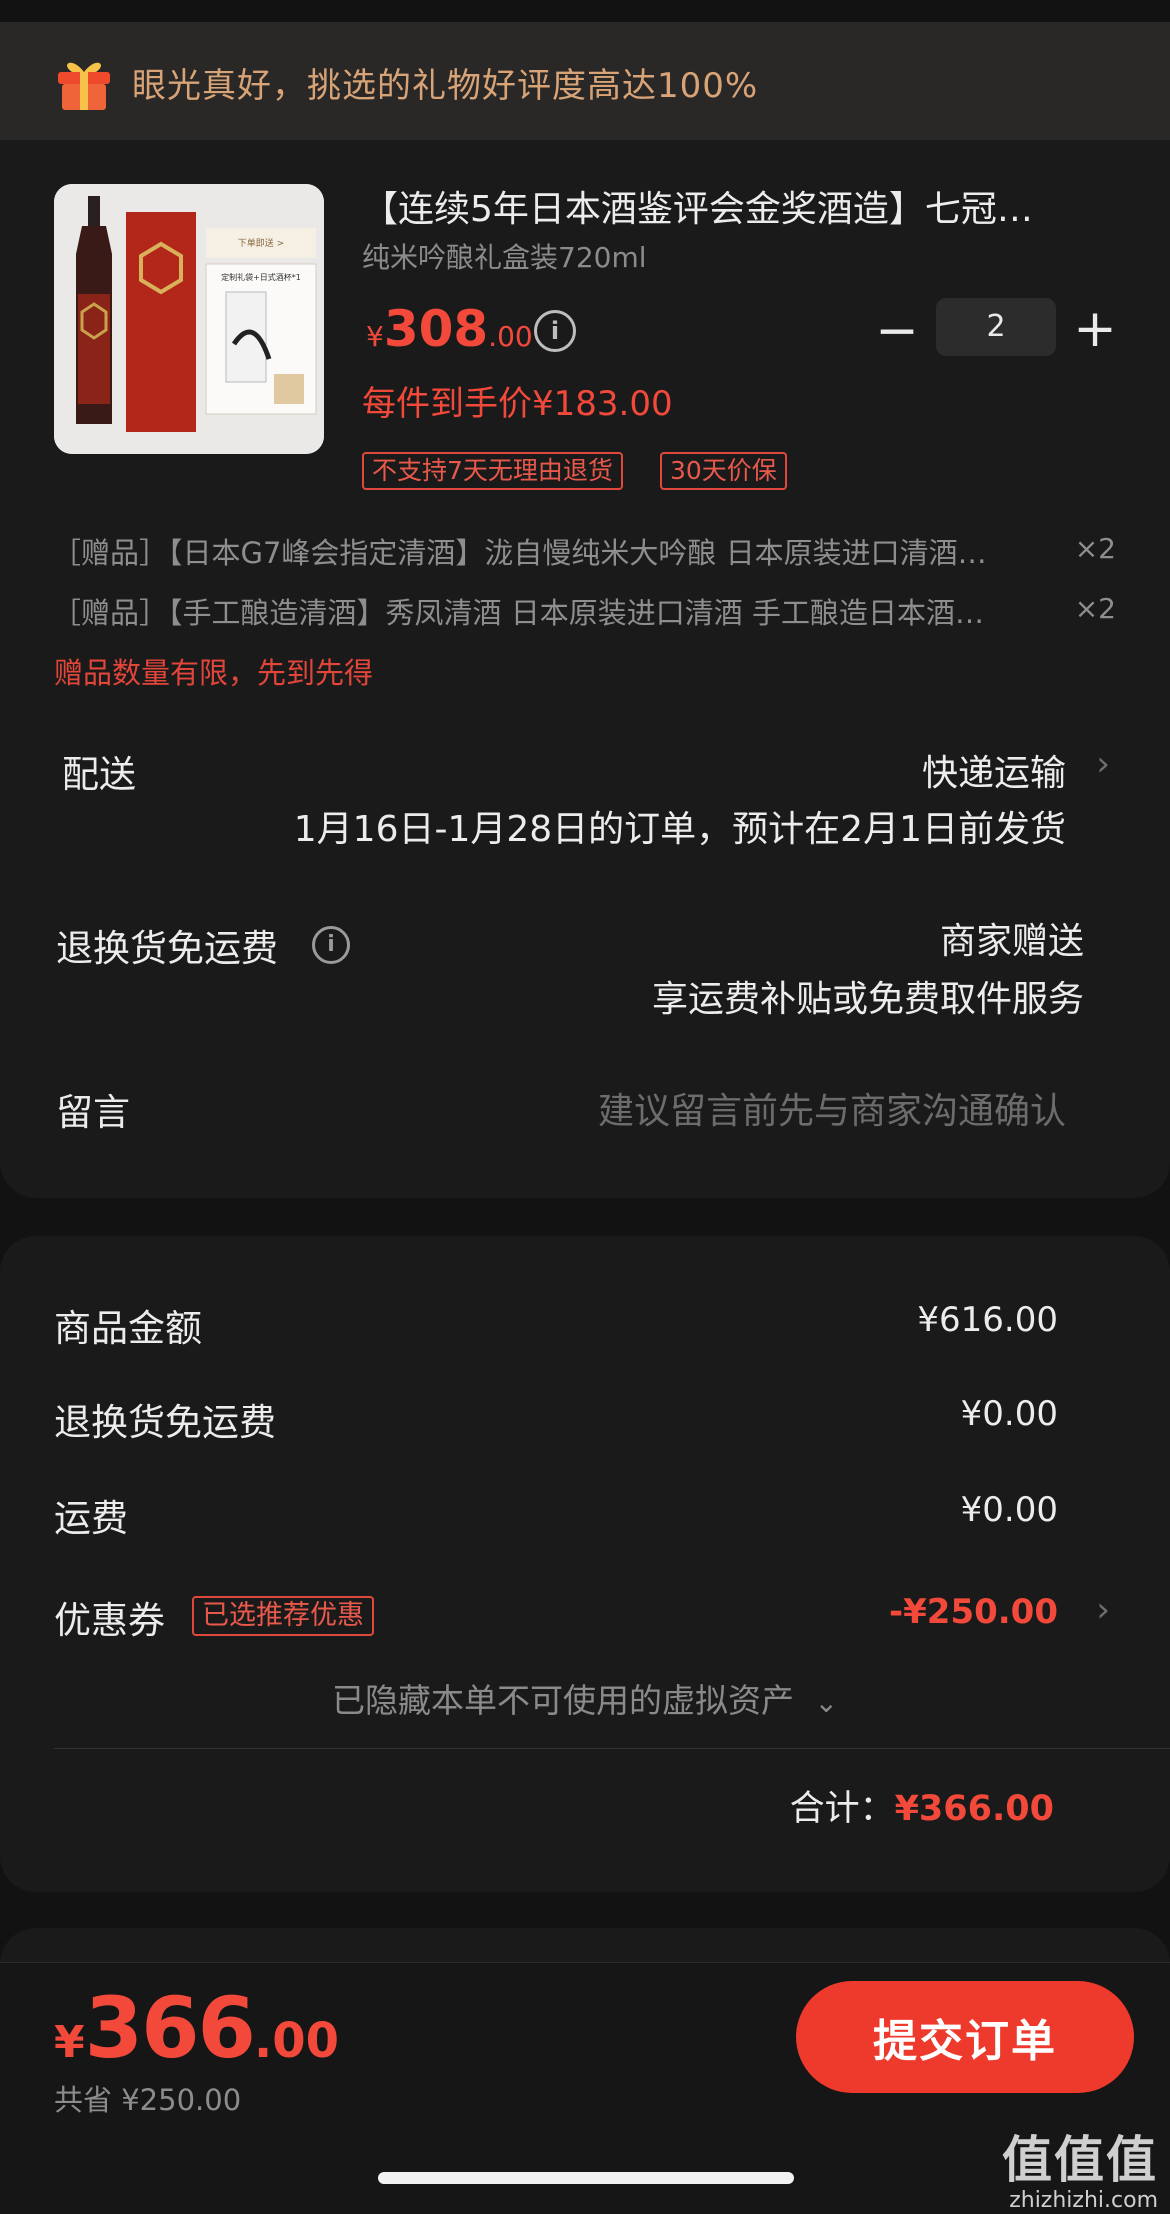 This screenshot has width=1170, height=2214. I want to click on gift-banner: 眼光真好，挑选的礼物好评度高达100%, so click(585, 81).